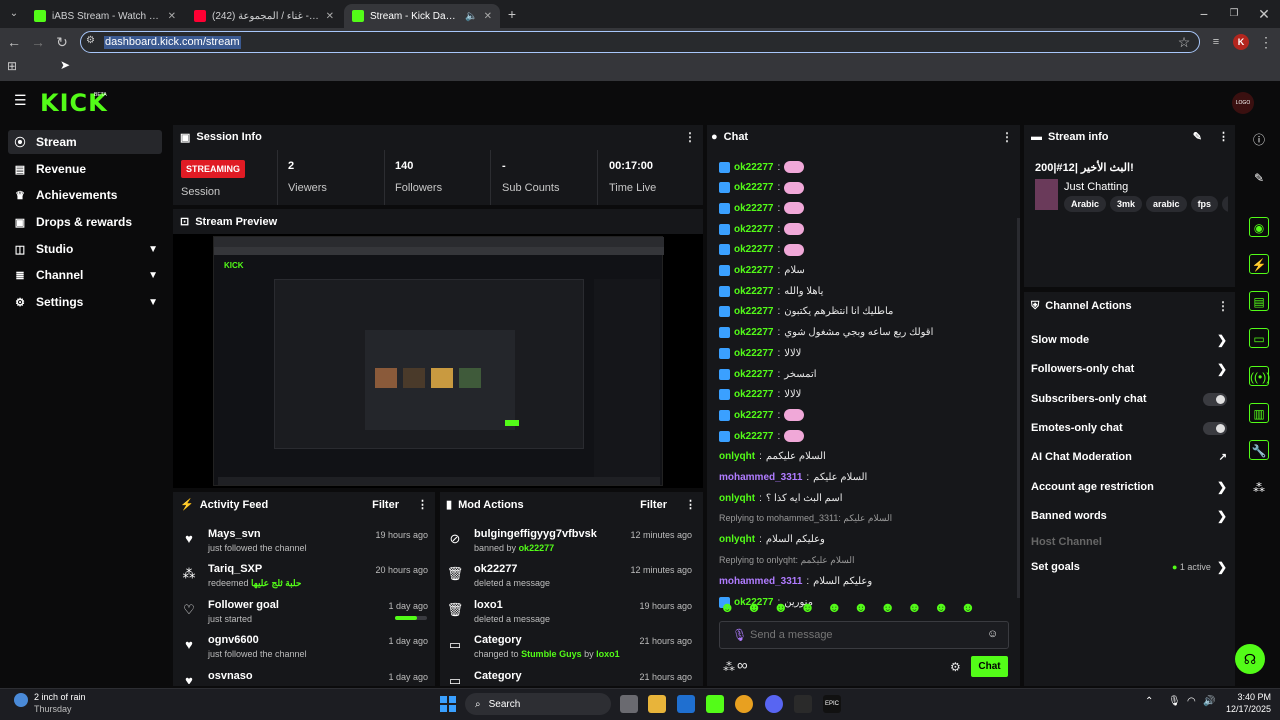 Image resolution: width=1280 pixels, height=720 pixels. Describe the element at coordinates (955, 667) in the screenshot. I see `chat-settings-icon: ⚙` at that location.